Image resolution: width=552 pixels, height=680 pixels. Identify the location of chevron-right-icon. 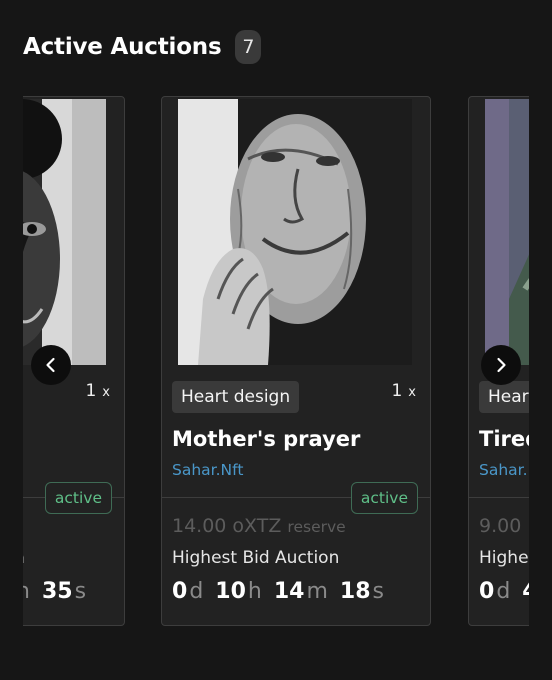
(501, 365).